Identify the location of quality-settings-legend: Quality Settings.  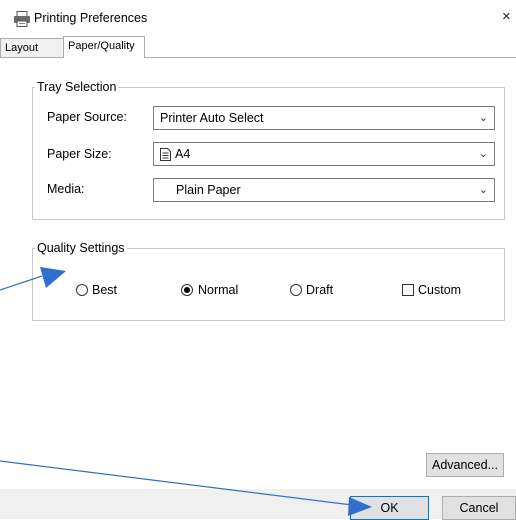
(81, 248).